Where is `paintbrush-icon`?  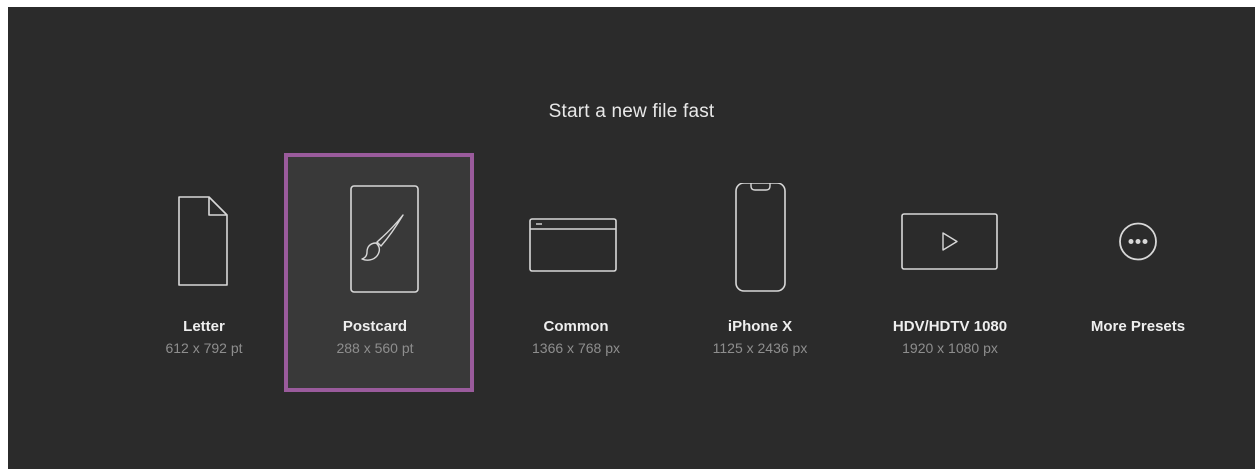
paintbrush-icon is located at coordinates (375, 243).